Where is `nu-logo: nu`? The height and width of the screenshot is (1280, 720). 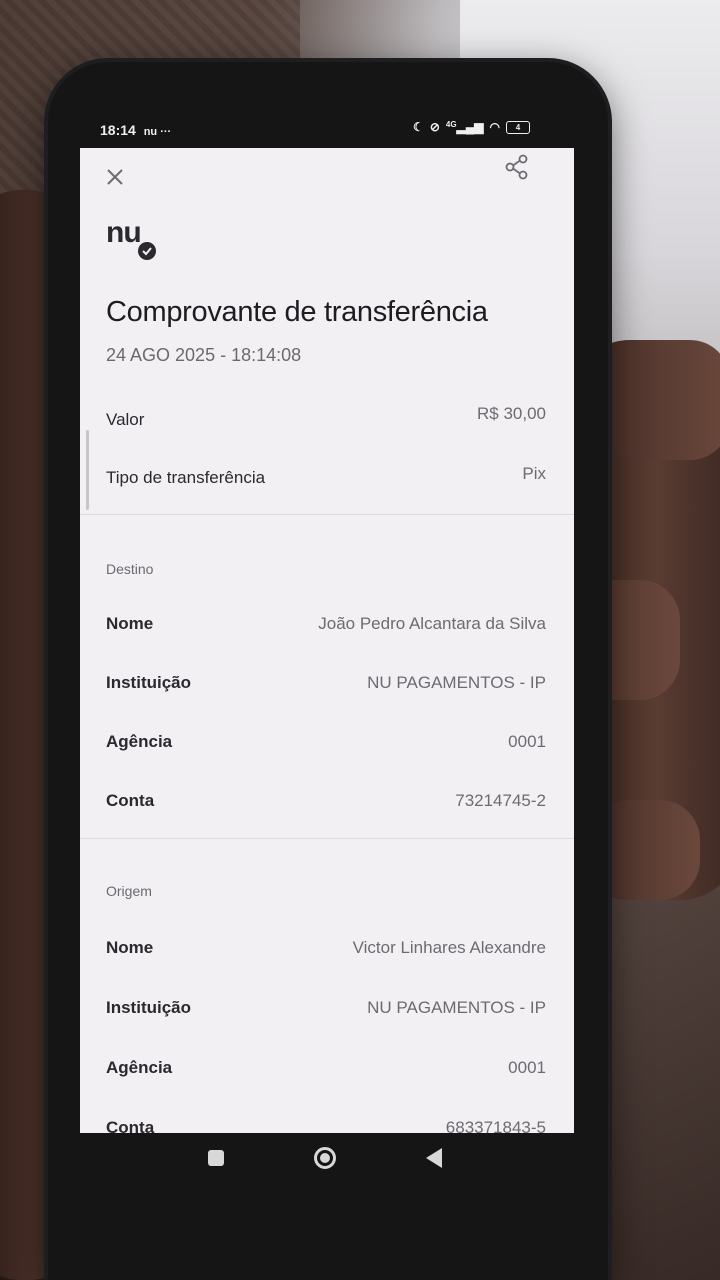
nu-logo: nu is located at coordinates (134, 239).